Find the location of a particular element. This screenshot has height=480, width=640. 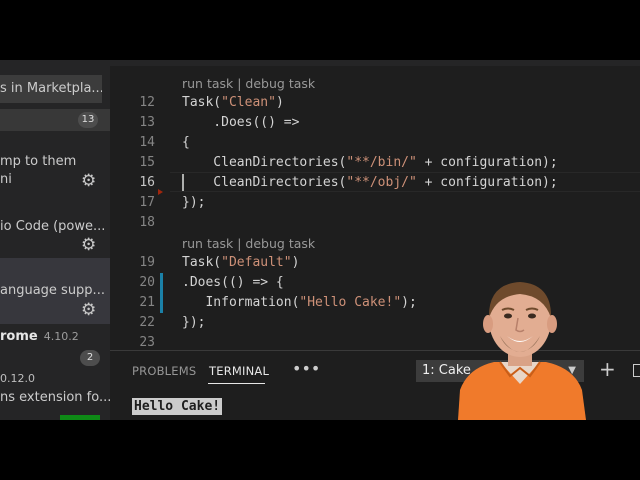

plus-icon: + is located at coordinates (607, 369).